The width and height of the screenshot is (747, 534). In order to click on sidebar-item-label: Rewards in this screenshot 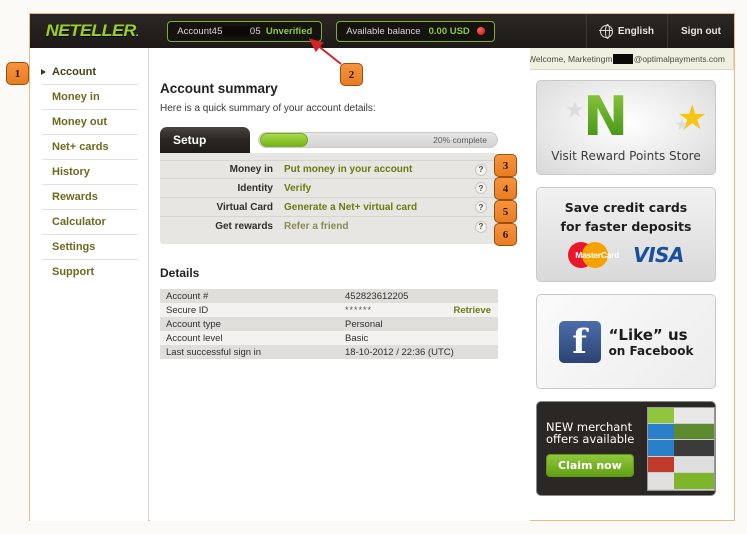, I will do `click(75, 197)`.